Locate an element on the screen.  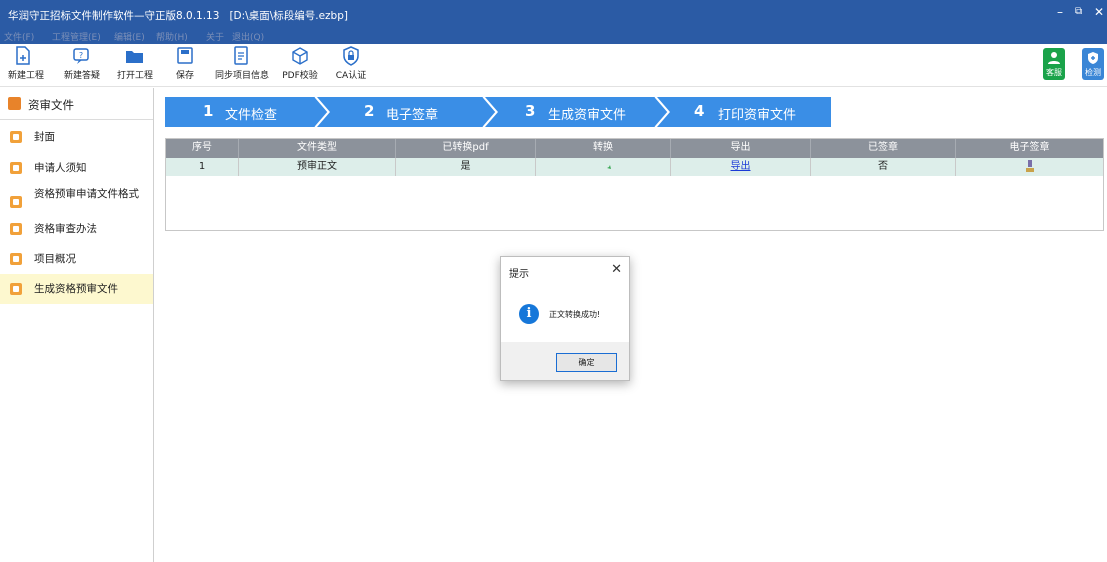
column-header: 转换 is located at coordinates (603, 148).